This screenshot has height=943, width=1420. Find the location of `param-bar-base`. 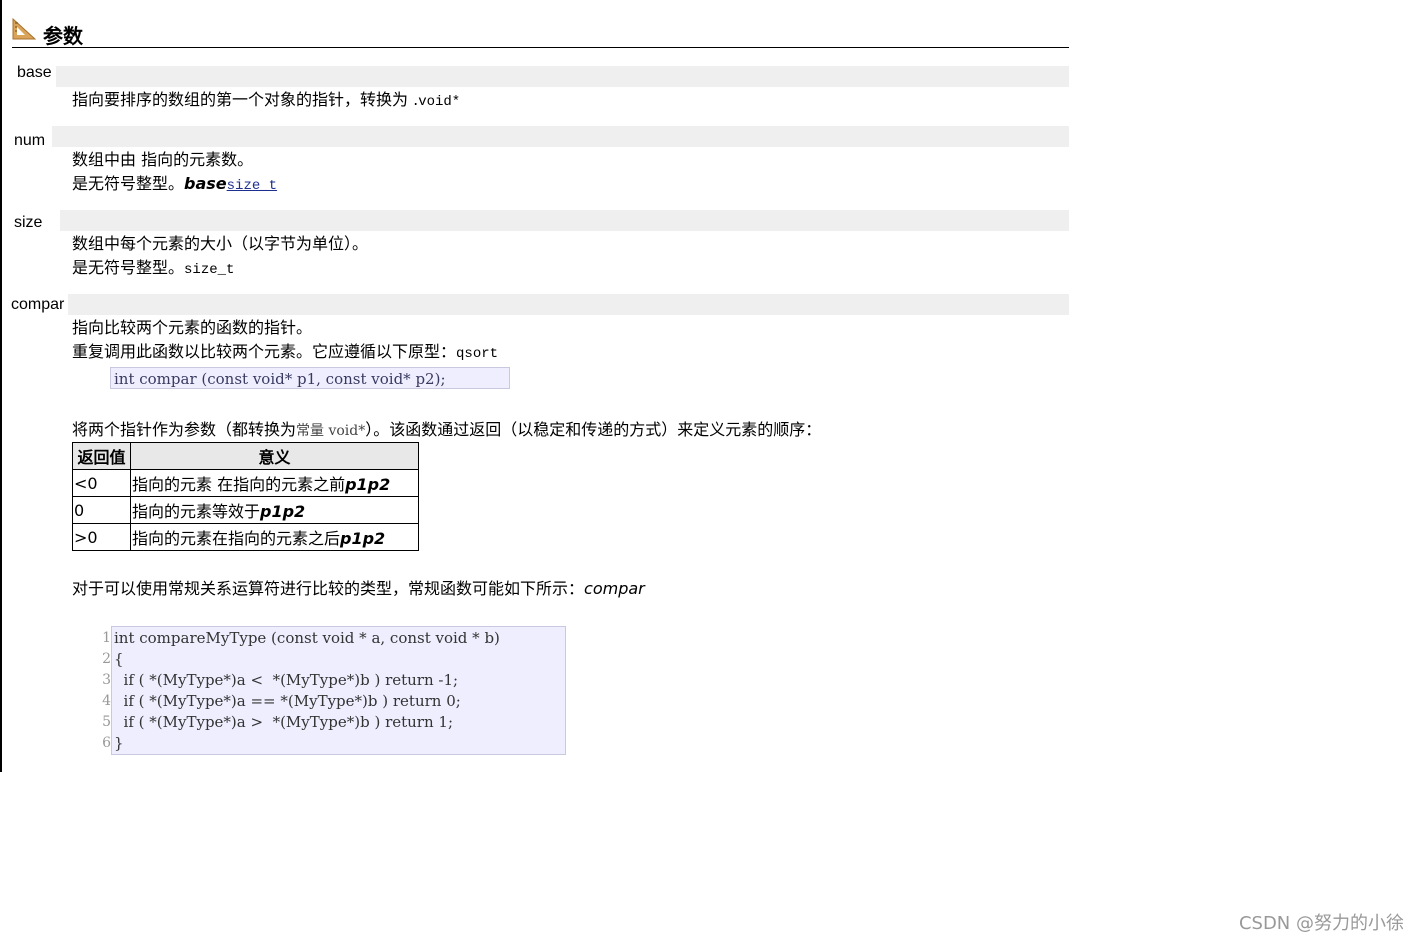

param-bar-base is located at coordinates (562, 76).